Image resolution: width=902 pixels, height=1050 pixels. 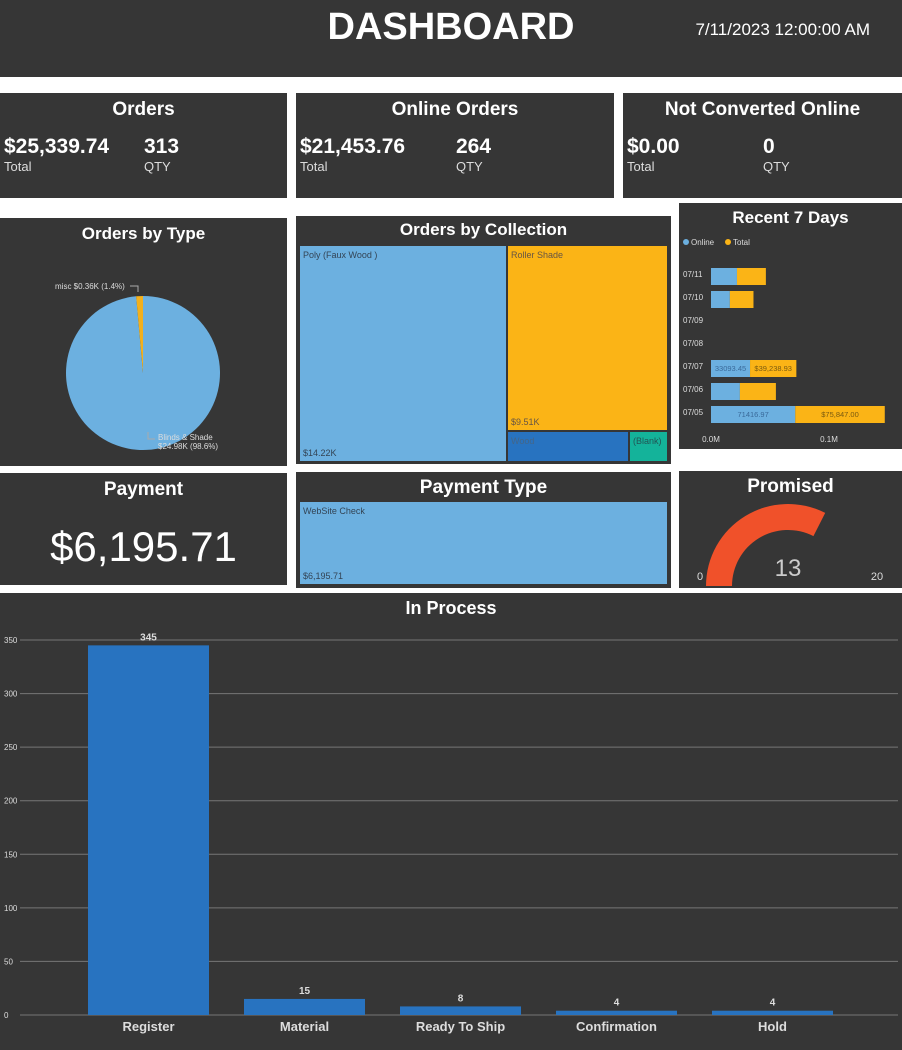 I want to click on promised-card: Promised 13 0 20, so click(x=790, y=529).